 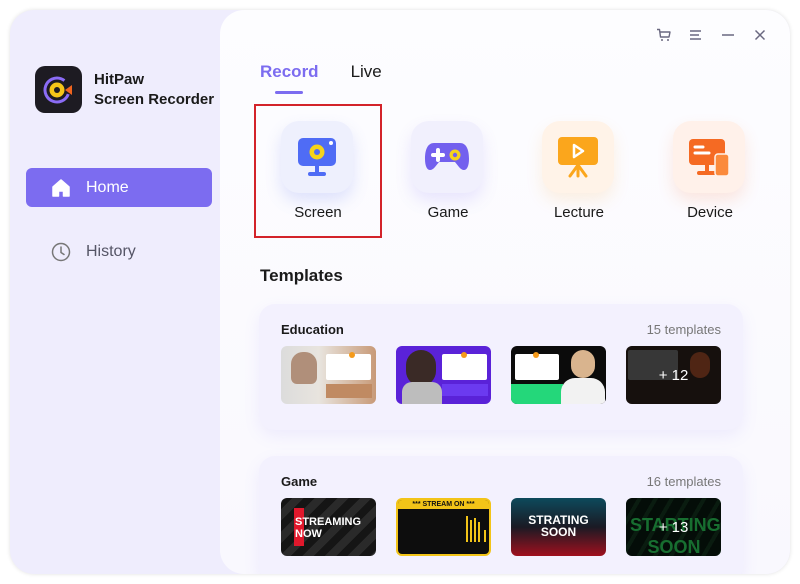 What do you see at coordinates (318, 212) in the screenshot?
I see `mode-label: Screen` at bounding box center [318, 212].